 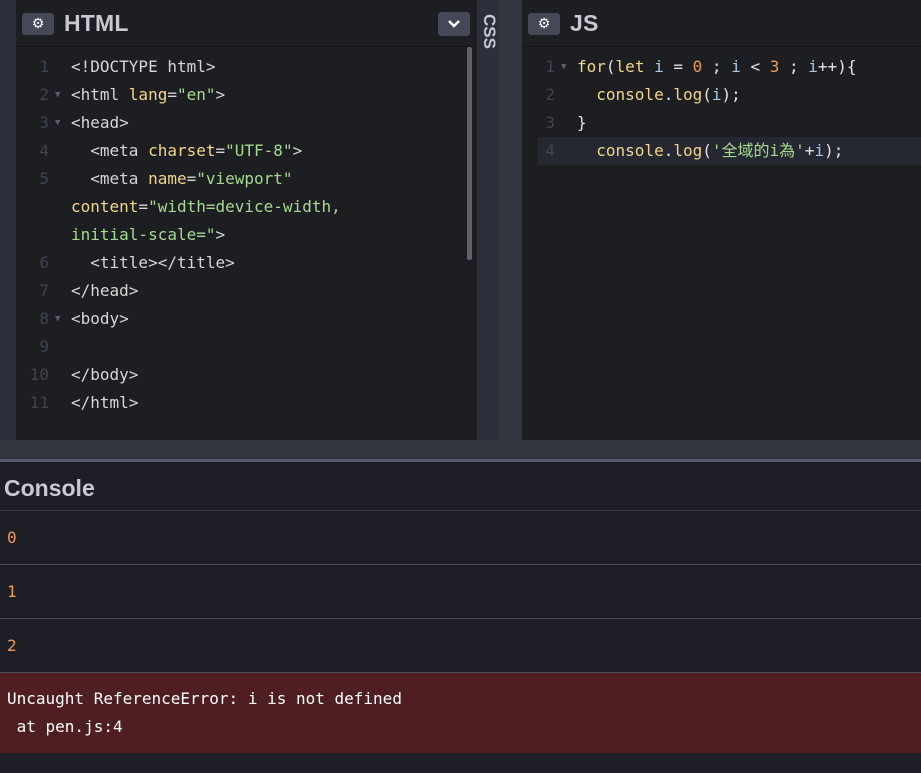 I want to click on code-text: <head>, so click(x=100, y=123).